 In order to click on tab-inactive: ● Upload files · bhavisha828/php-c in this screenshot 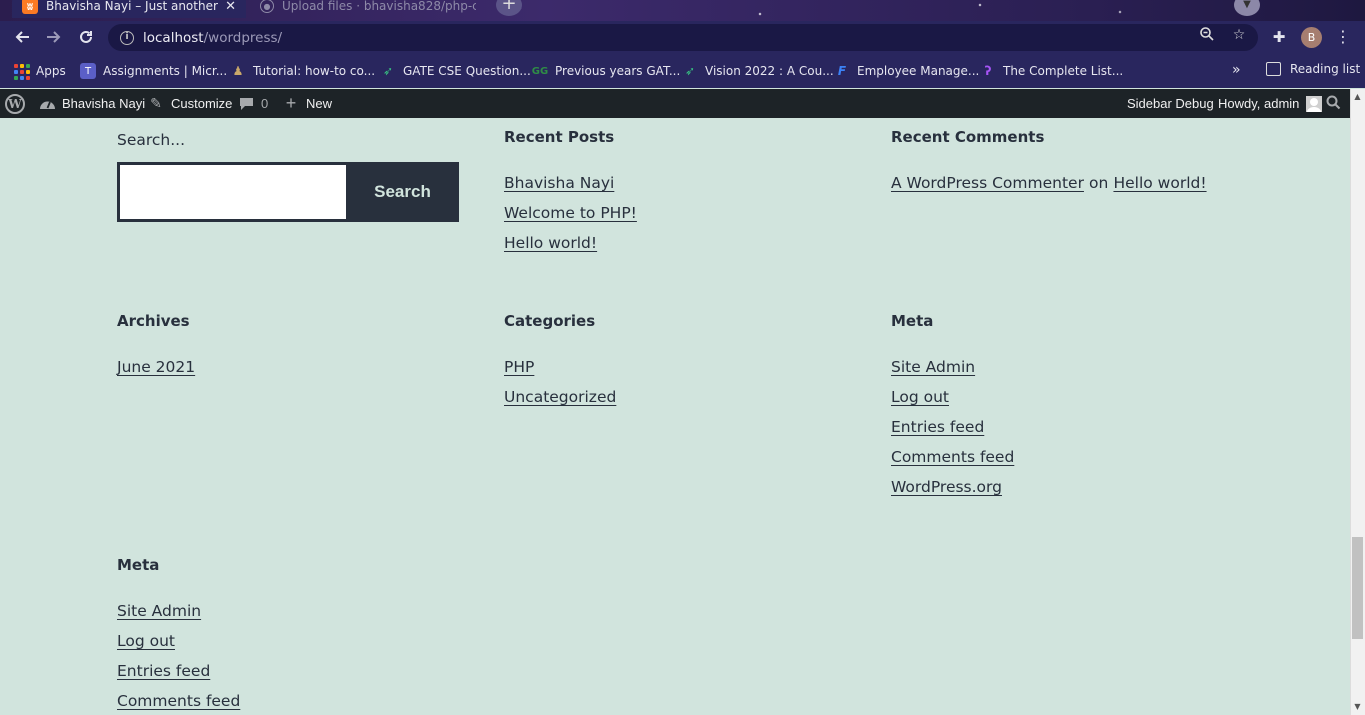, I will do `click(368, 9)`.